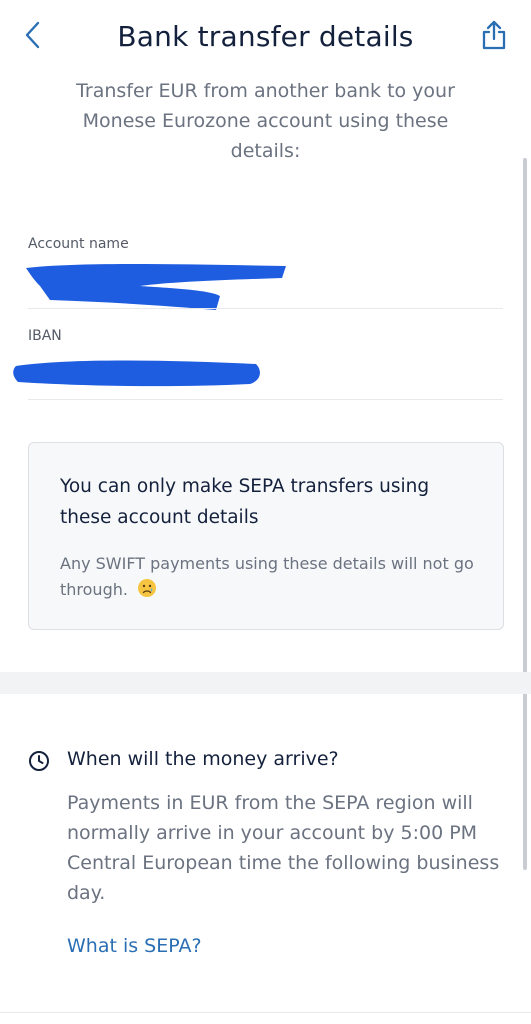 Image resolution: width=531 pixels, height=1024 pixels. Describe the element at coordinates (39, 761) in the screenshot. I see `clock-icon` at that location.